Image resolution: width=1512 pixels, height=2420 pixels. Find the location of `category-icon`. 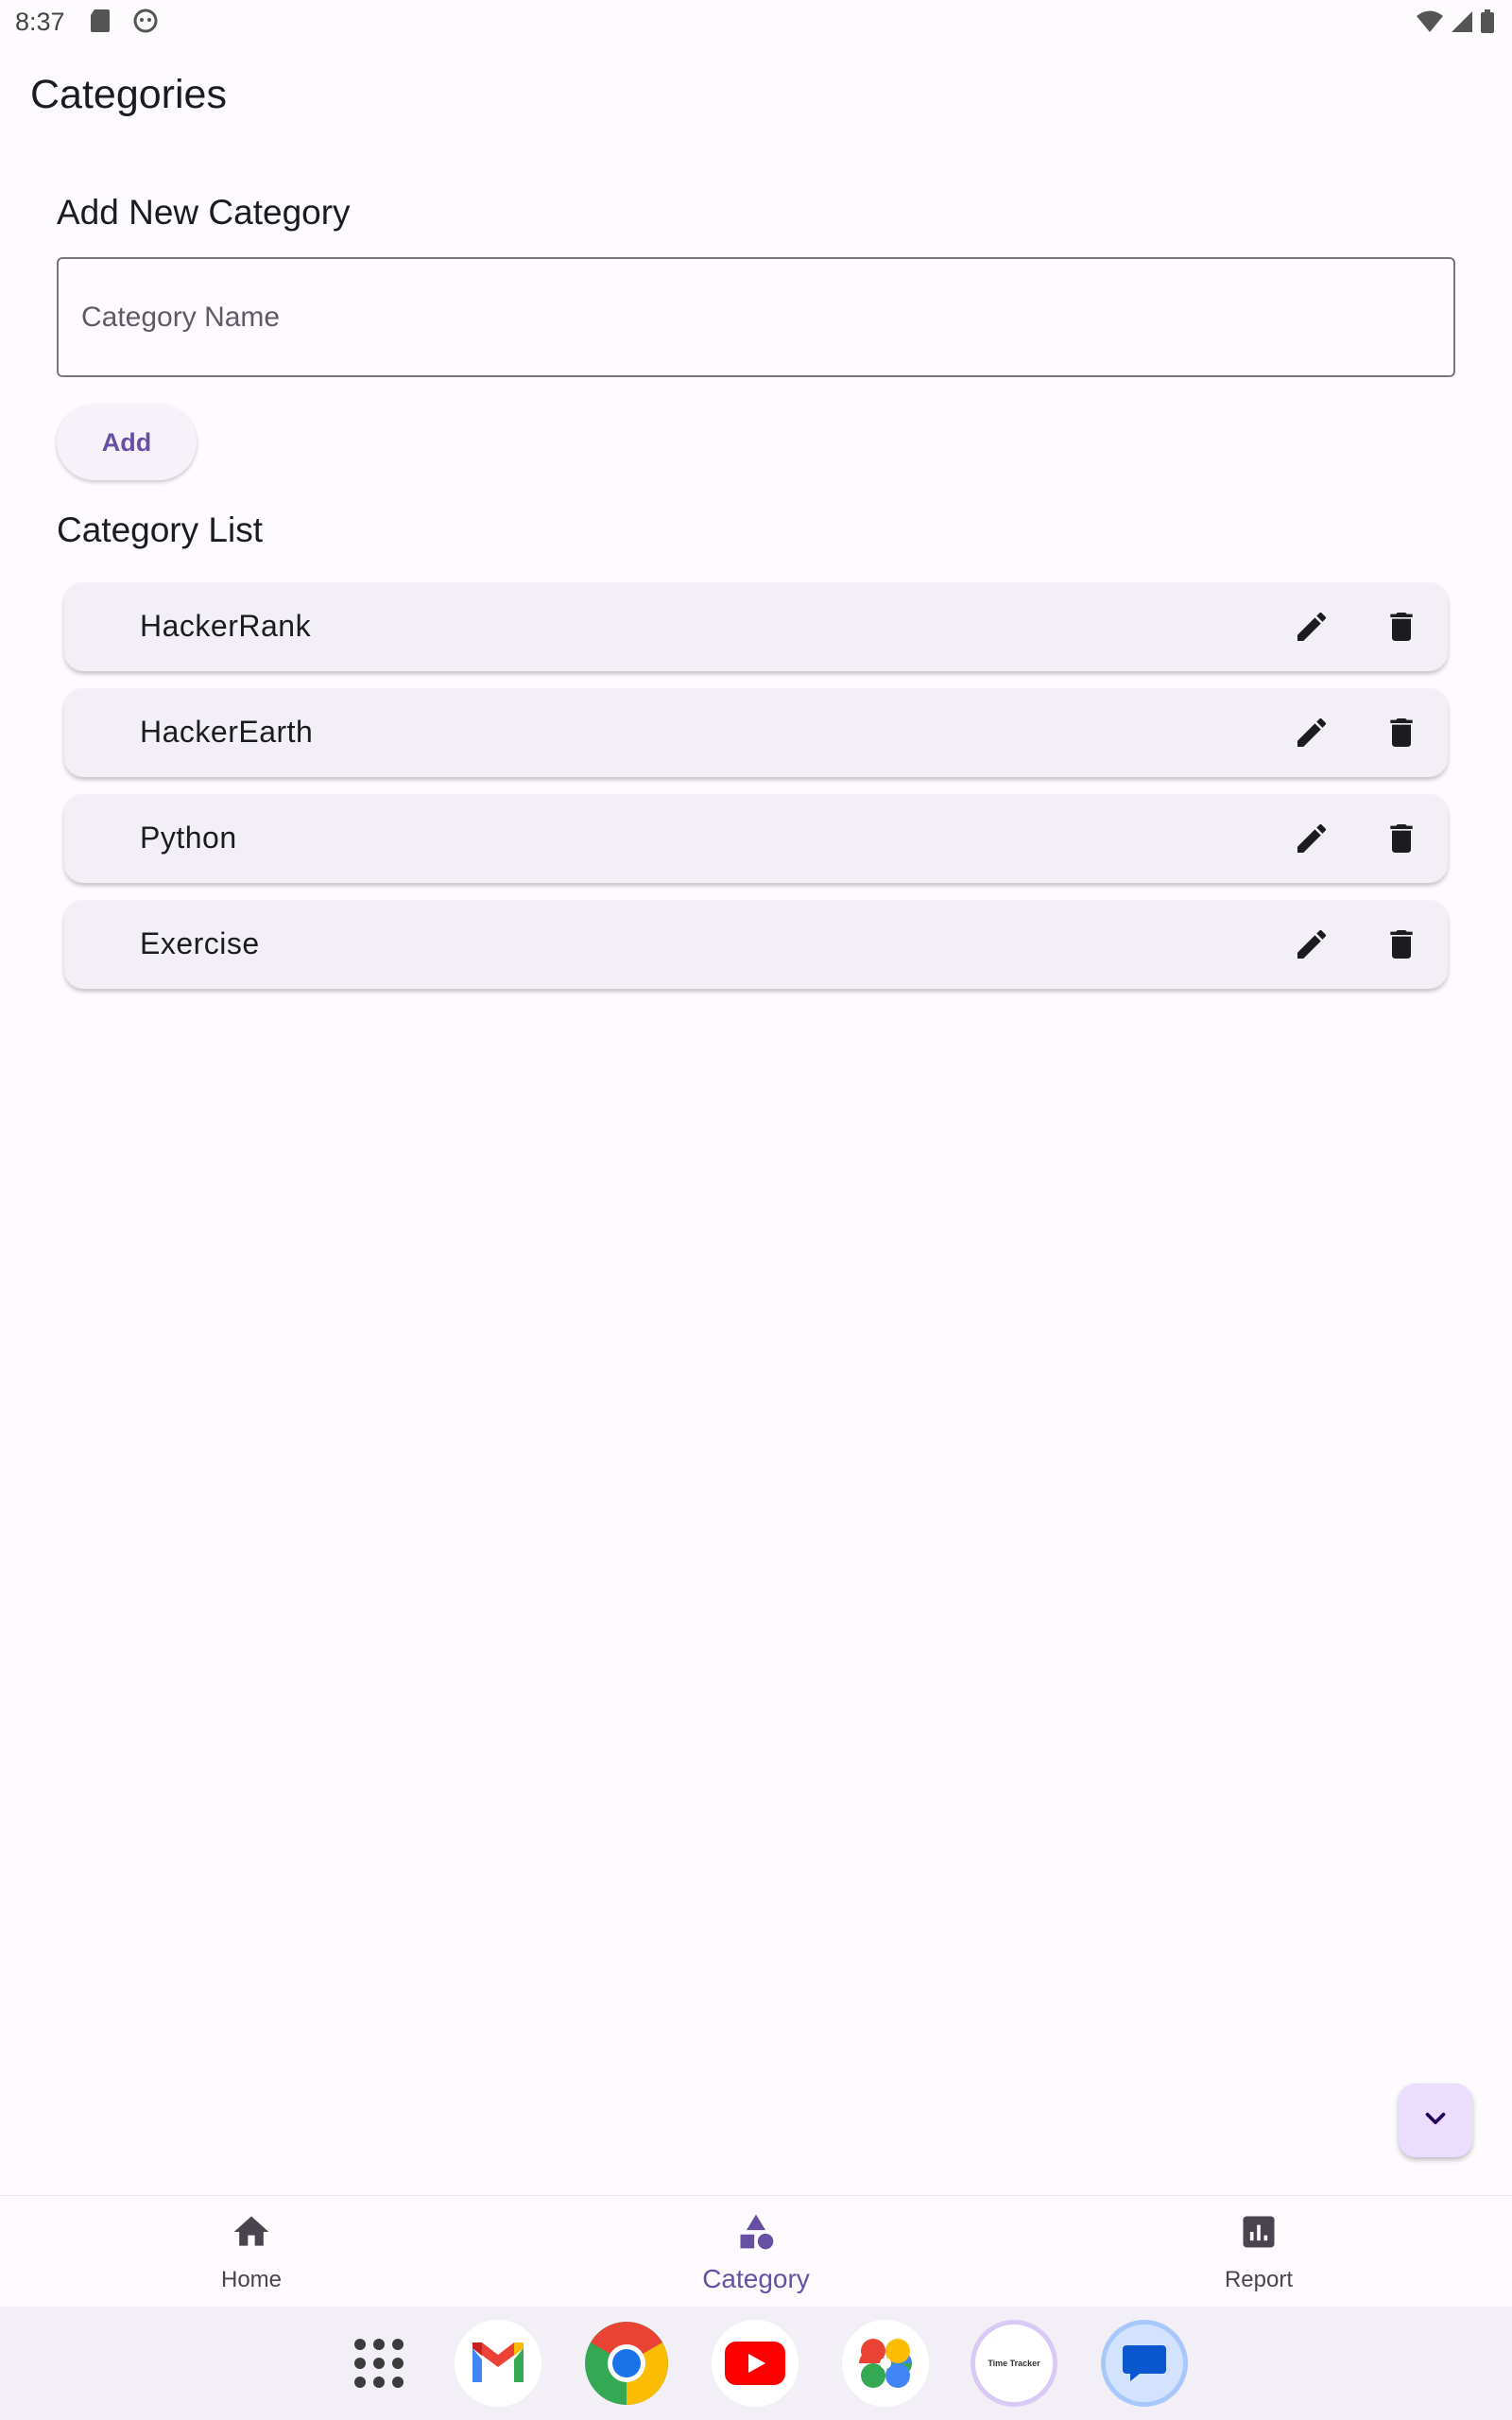

category-icon is located at coordinates (756, 2234).